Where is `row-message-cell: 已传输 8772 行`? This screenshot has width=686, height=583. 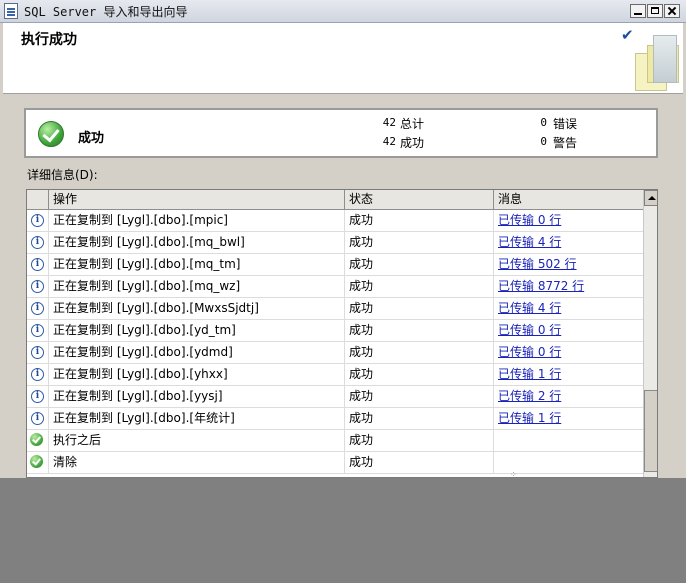
row-message-cell: 已传输 8772 行 is located at coordinates (568, 286).